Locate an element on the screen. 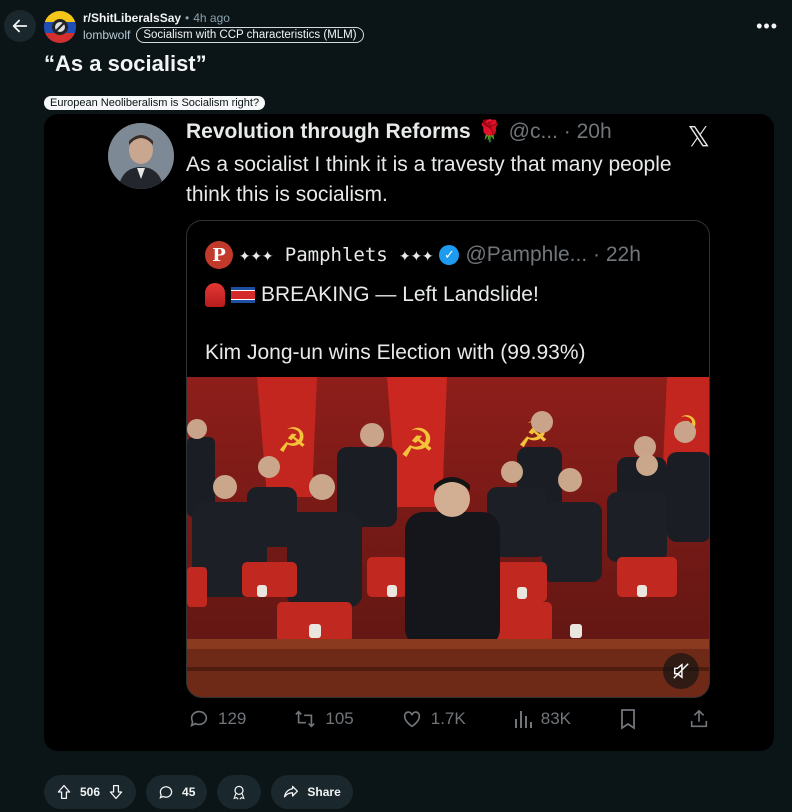  vote-control: 506 is located at coordinates (90, 792).